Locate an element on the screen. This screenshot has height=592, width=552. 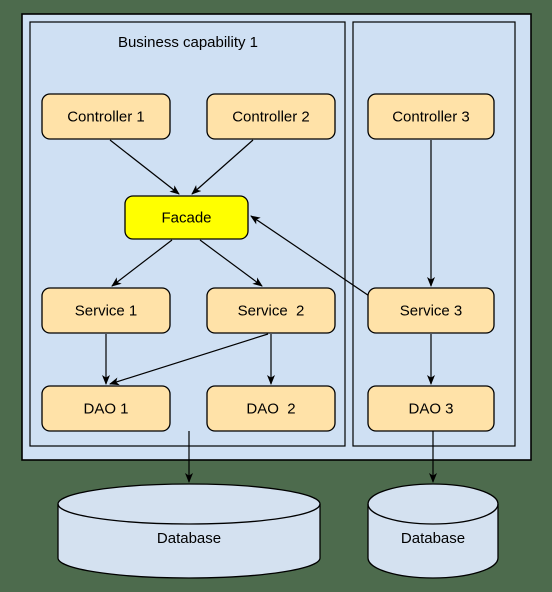
service-3-node: Service 3 is located at coordinates (431, 310).